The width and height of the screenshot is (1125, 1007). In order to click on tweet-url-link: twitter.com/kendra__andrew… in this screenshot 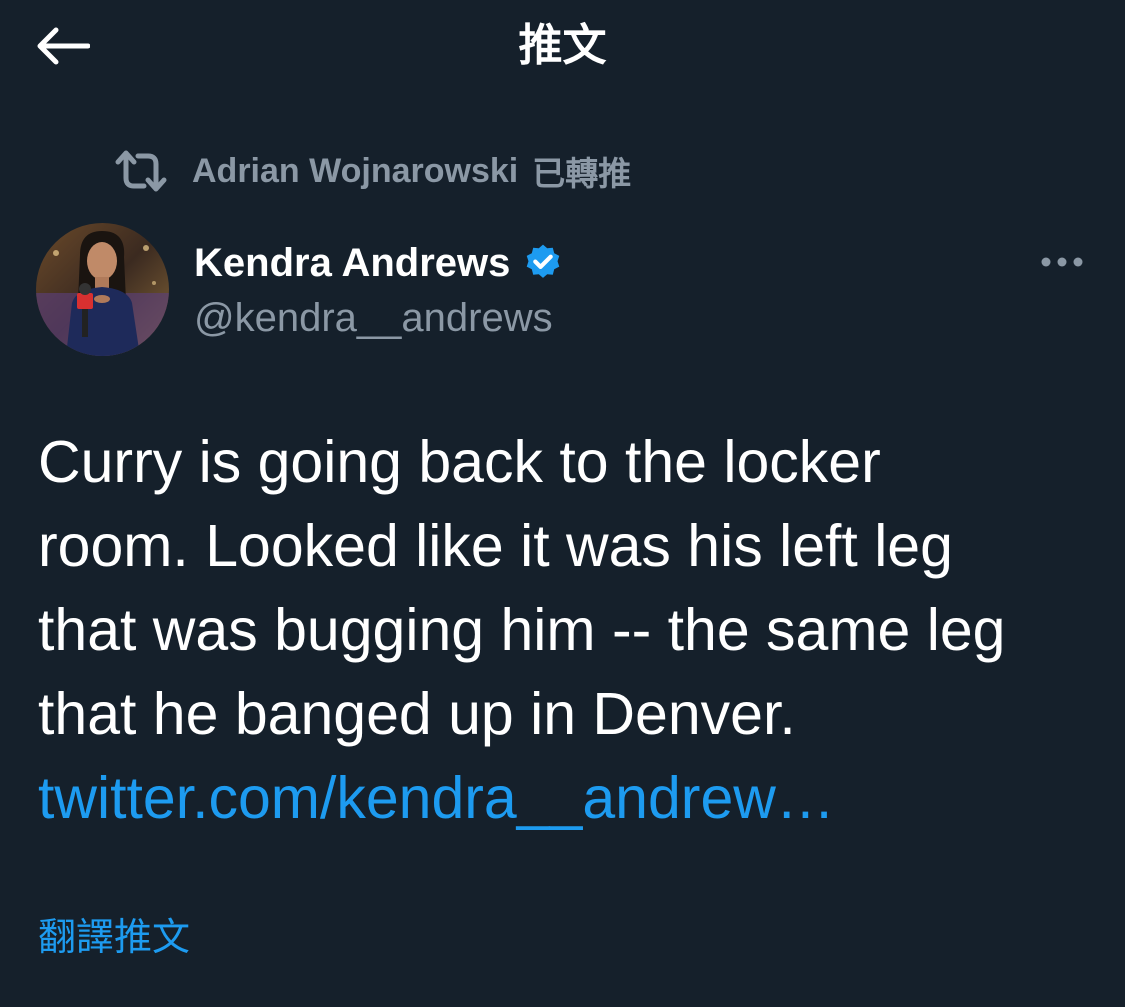, I will do `click(436, 798)`.